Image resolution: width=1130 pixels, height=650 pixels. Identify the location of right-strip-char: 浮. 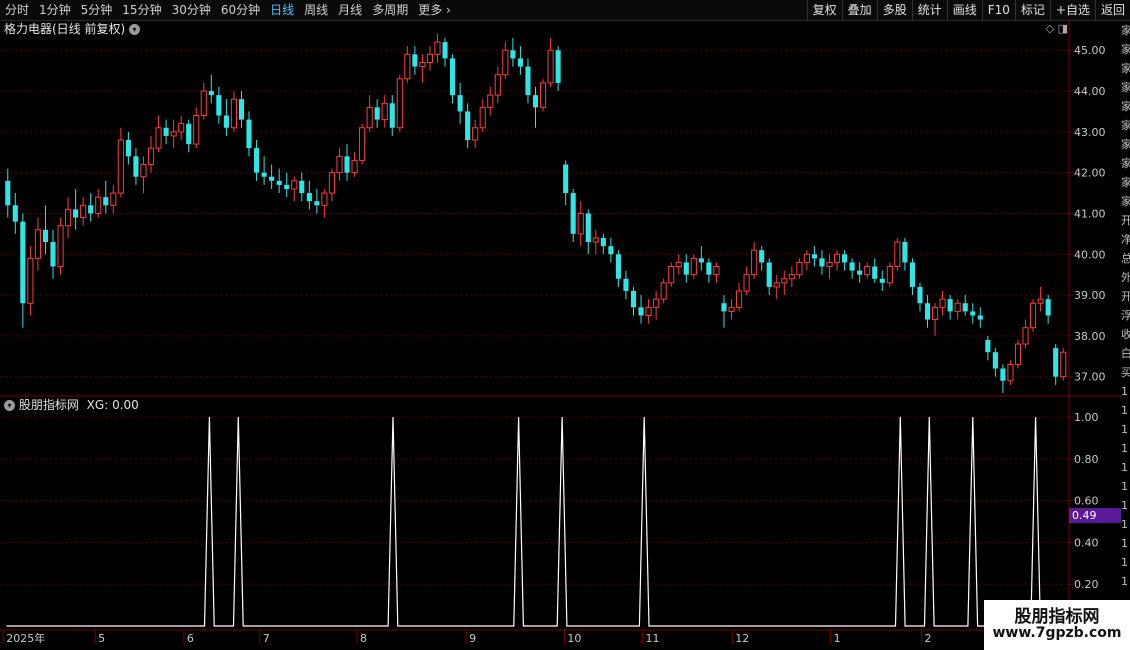
(1125, 315).